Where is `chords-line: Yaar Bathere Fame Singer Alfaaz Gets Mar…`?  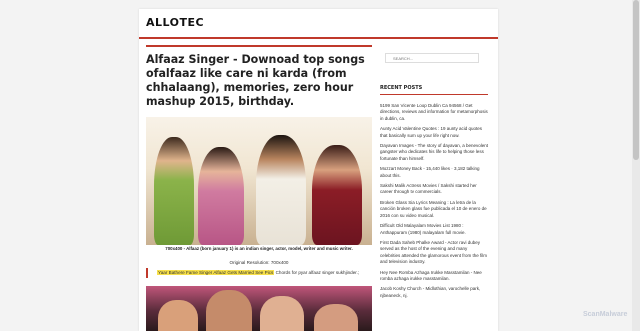
chords-line: Yaar Bathere Fame Singer Alfaaz Gets Mar… is located at coordinates (259, 273).